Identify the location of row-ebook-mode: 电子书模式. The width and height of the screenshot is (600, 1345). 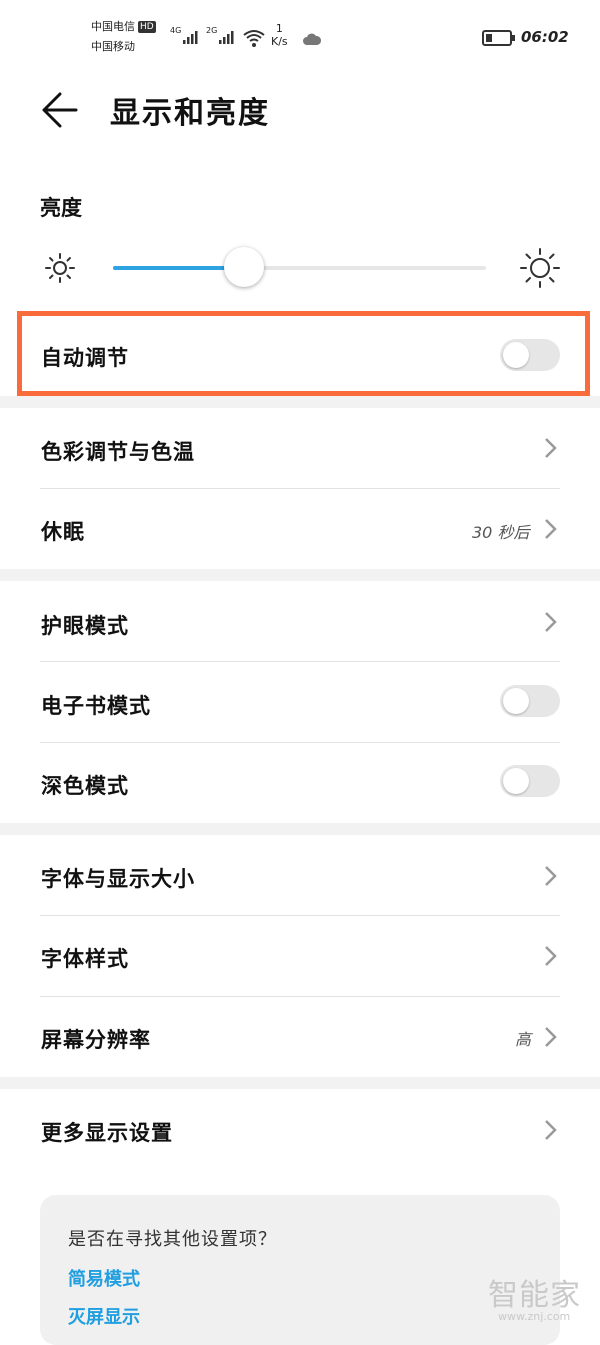
(300, 702).